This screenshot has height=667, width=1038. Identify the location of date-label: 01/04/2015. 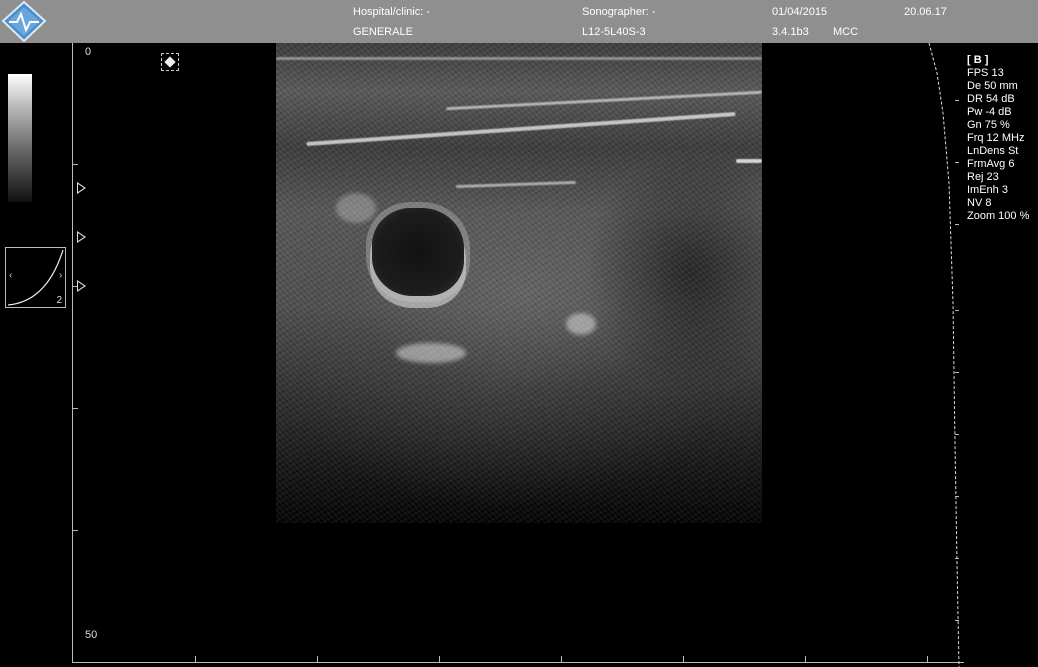
(800, 12).